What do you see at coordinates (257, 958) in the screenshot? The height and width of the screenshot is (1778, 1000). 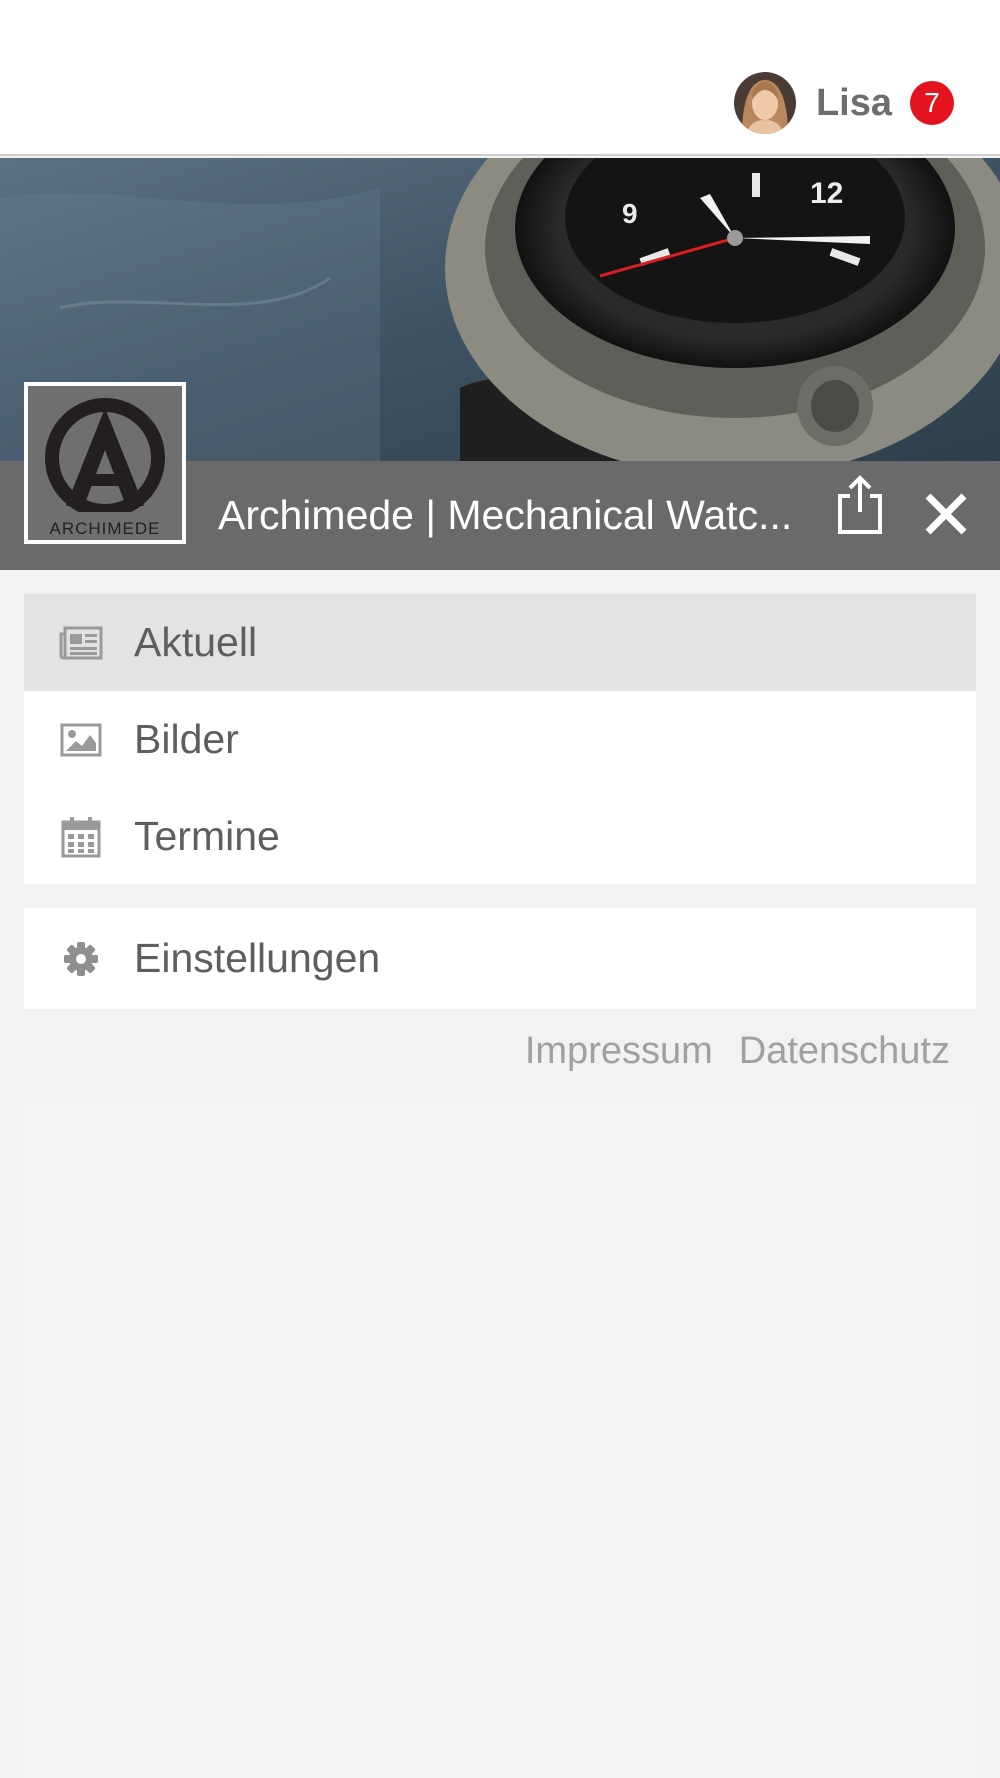 I see `menu-item-label: Einstellungen` at bounding box center [257, 958].